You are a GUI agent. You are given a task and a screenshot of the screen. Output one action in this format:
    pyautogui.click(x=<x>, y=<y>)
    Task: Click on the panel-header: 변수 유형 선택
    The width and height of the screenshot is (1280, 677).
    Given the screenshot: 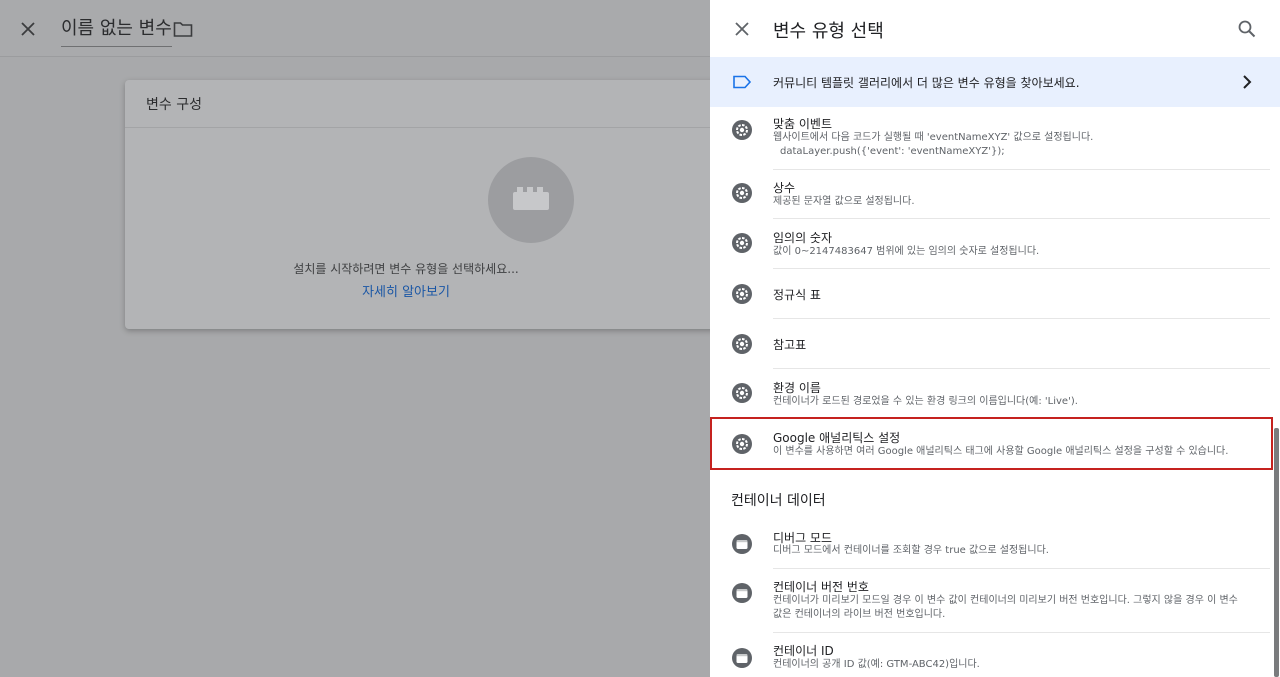 What is the action you would take?
    pyautogui.click(x=995, y=28)
    